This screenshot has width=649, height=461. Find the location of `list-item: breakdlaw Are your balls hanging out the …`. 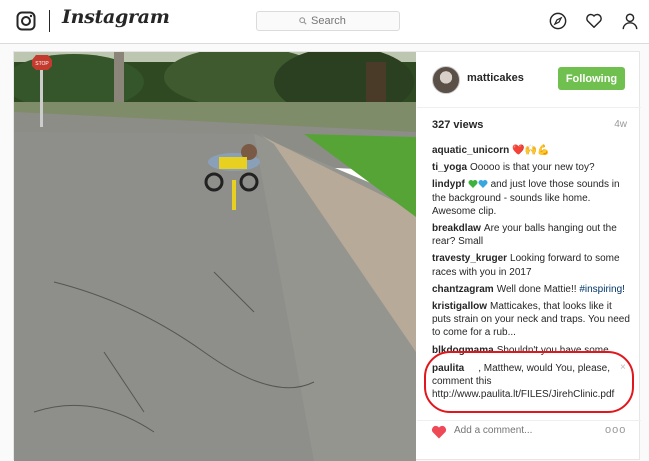

list-item: breakdlaw Are your balls hanging out the … is located at coordinates (531, 235).